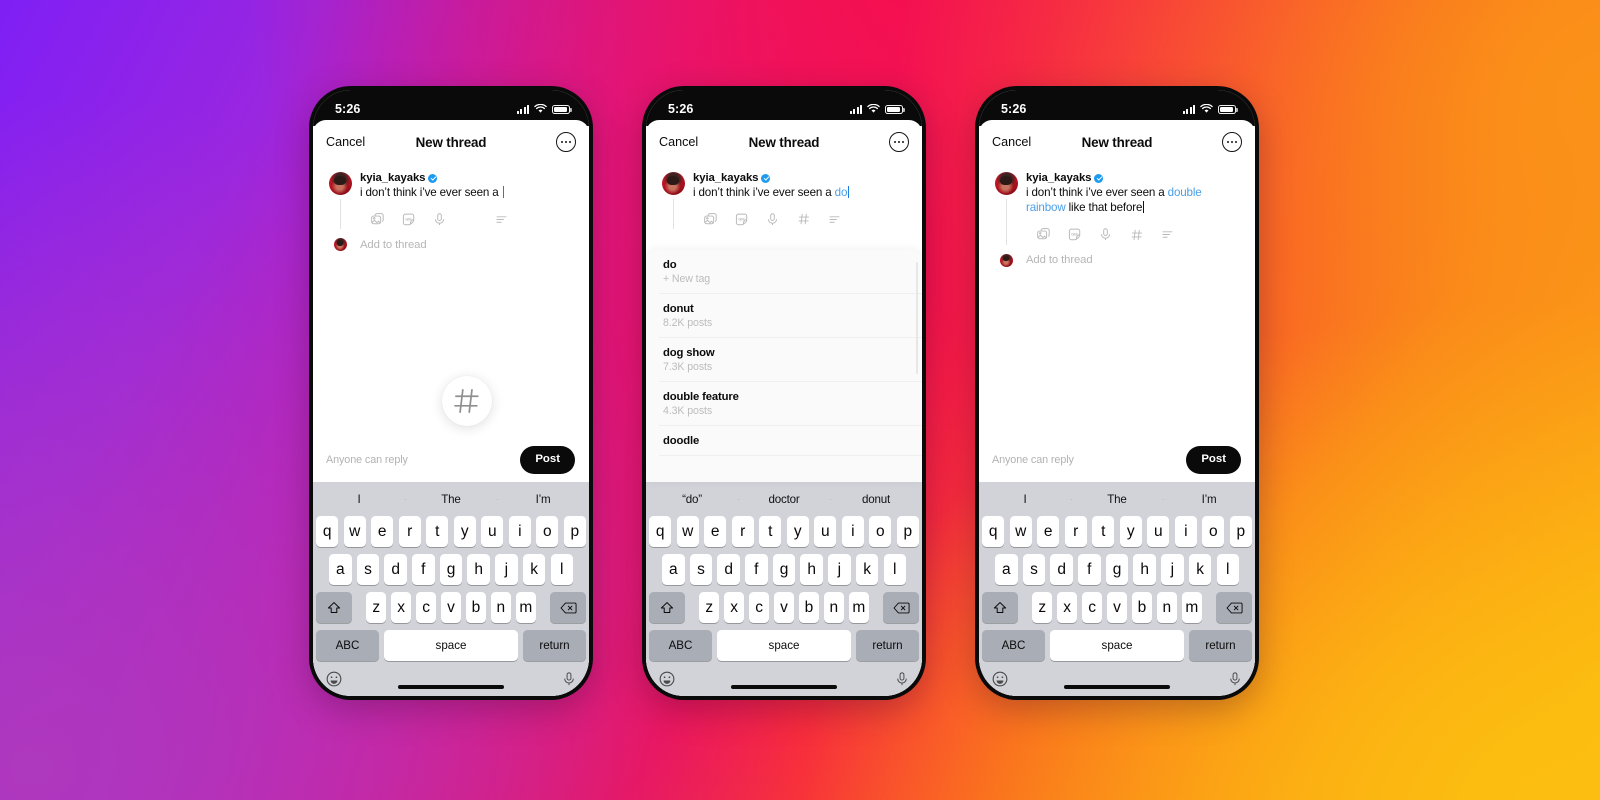 The image size is (1600, 800). I want to click on hashtag-magnifier-bubble, so click(467, 401).